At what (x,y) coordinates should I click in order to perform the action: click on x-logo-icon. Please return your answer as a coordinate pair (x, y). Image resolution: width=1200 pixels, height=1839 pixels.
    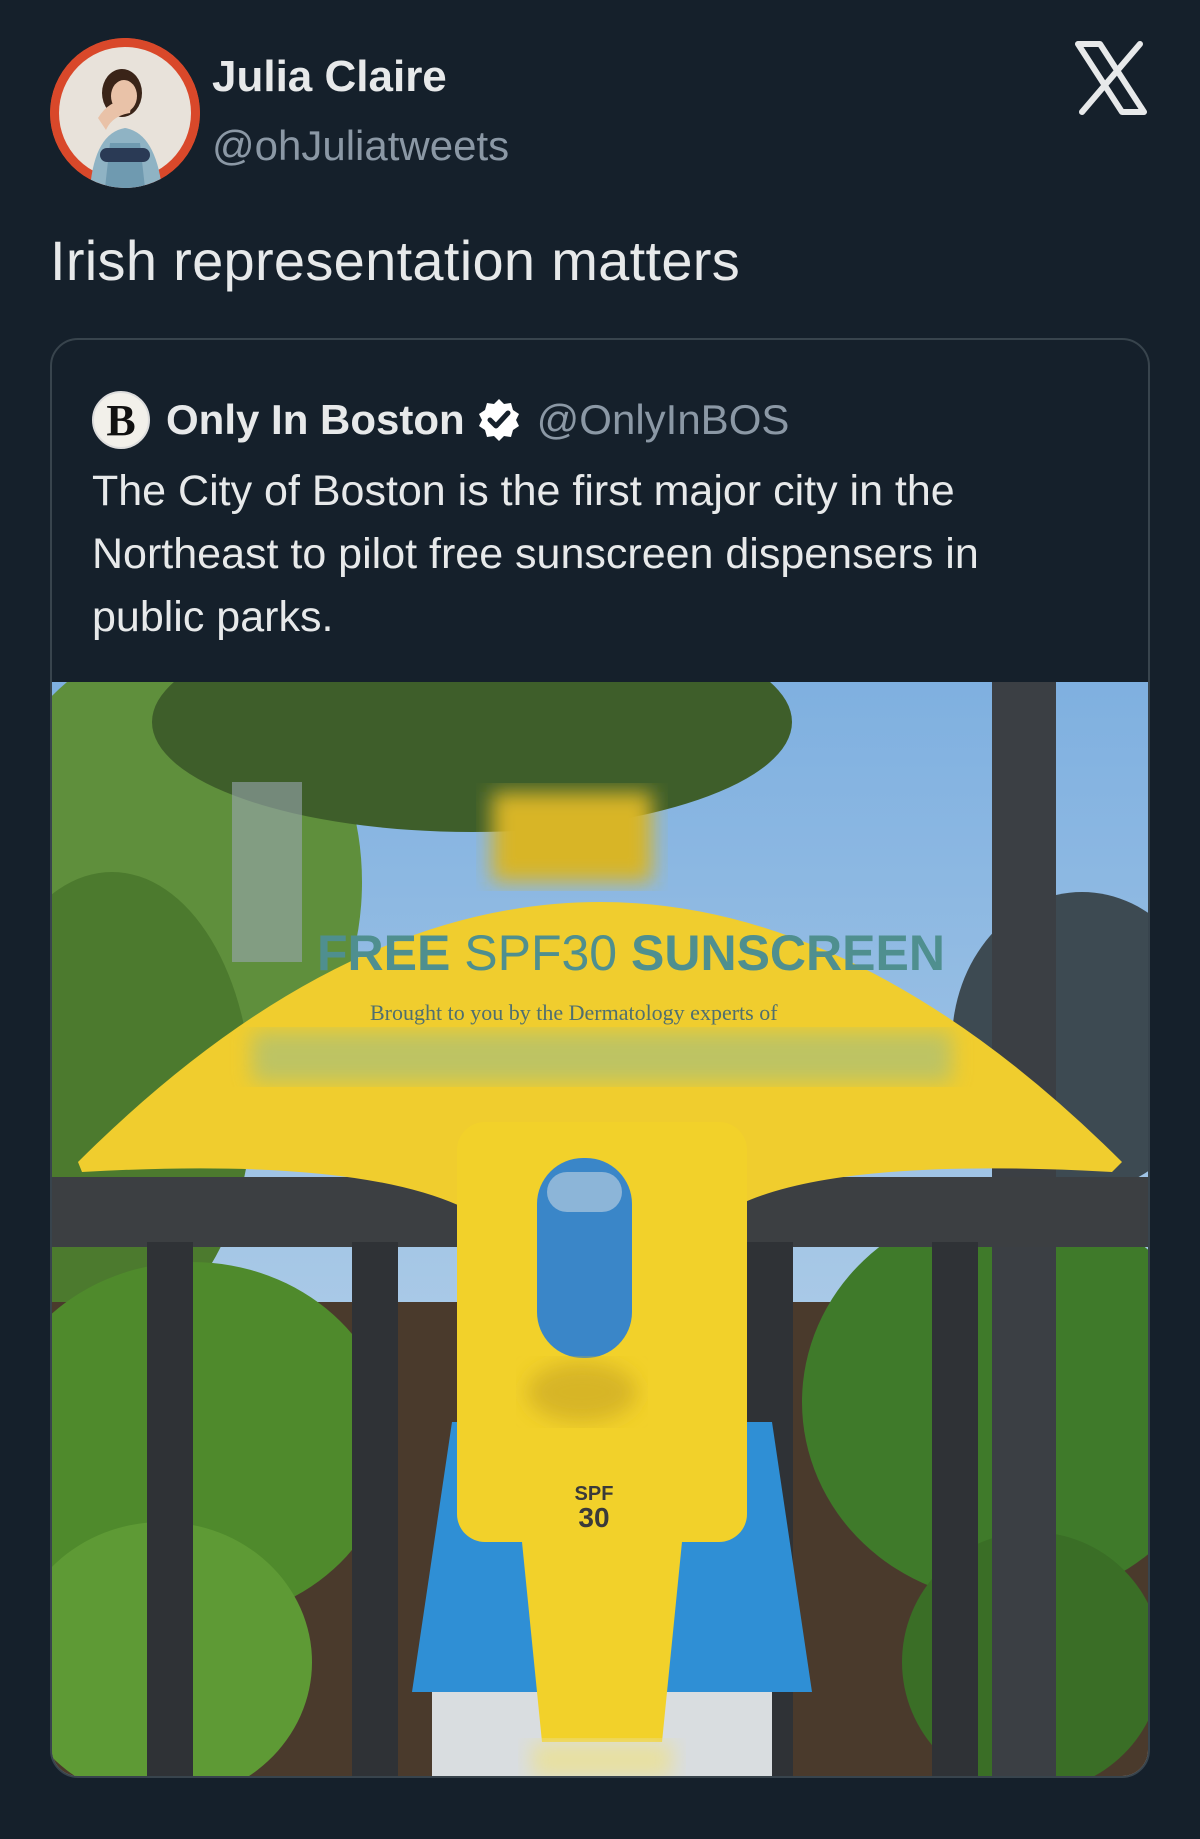
    Looking at the image, I should click on (1110, 78).